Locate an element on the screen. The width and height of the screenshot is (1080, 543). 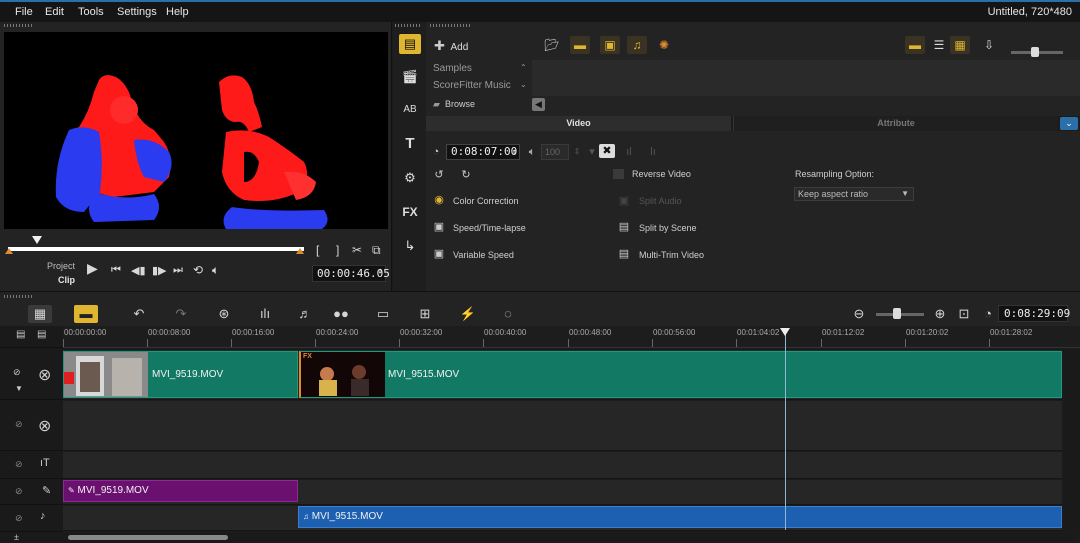
reverse-video-checkbox is located at coordinates (618, 174).